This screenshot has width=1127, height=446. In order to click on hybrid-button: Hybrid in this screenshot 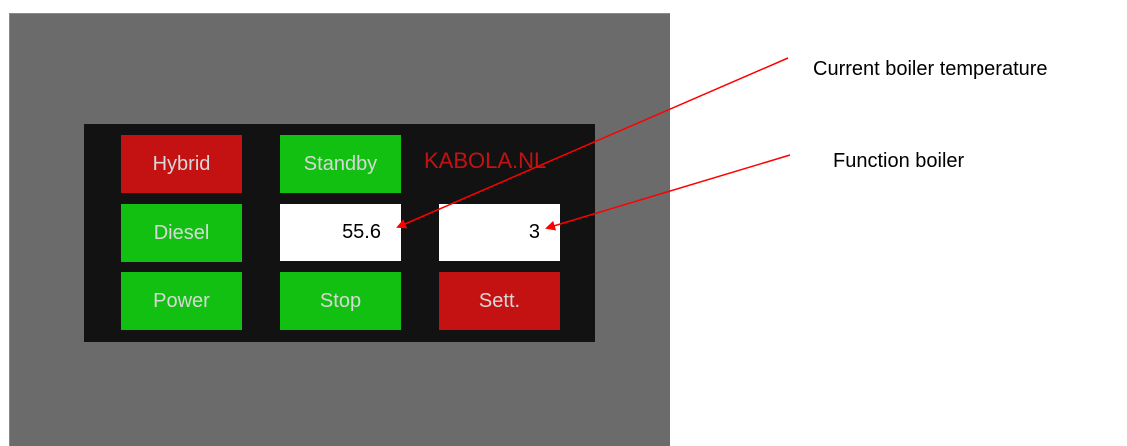, I will do `click(181, 164)`.